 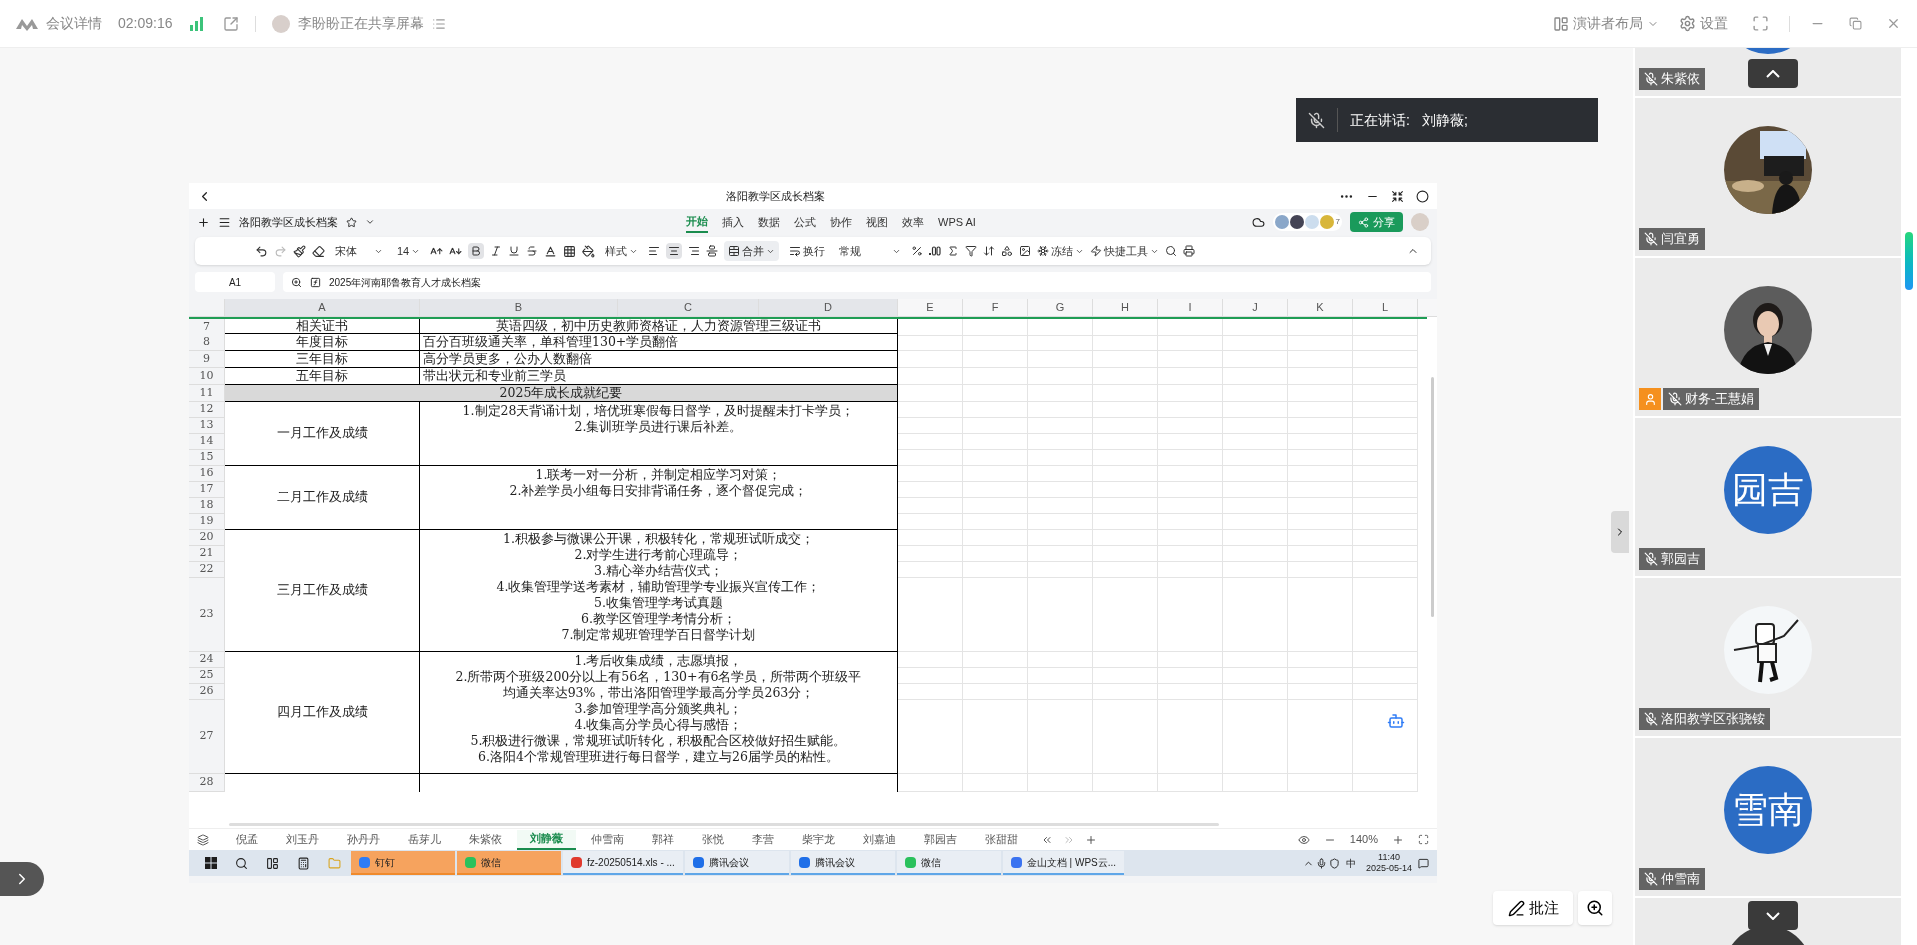 I want to click on formula-field: 2025年河南耶鲁教育人才成长档案, so click(x=857, y=282).